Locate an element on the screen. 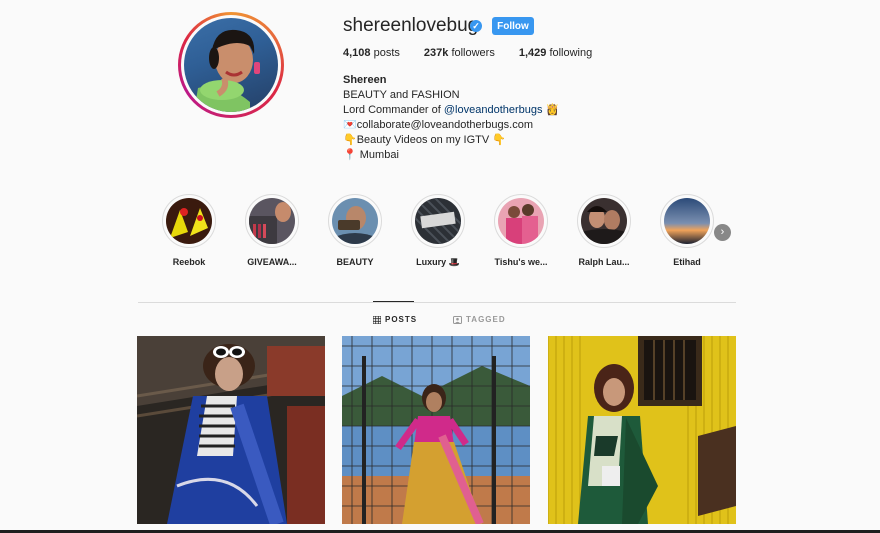  followers-stat-label: followers is located at coordinates (473, 53).